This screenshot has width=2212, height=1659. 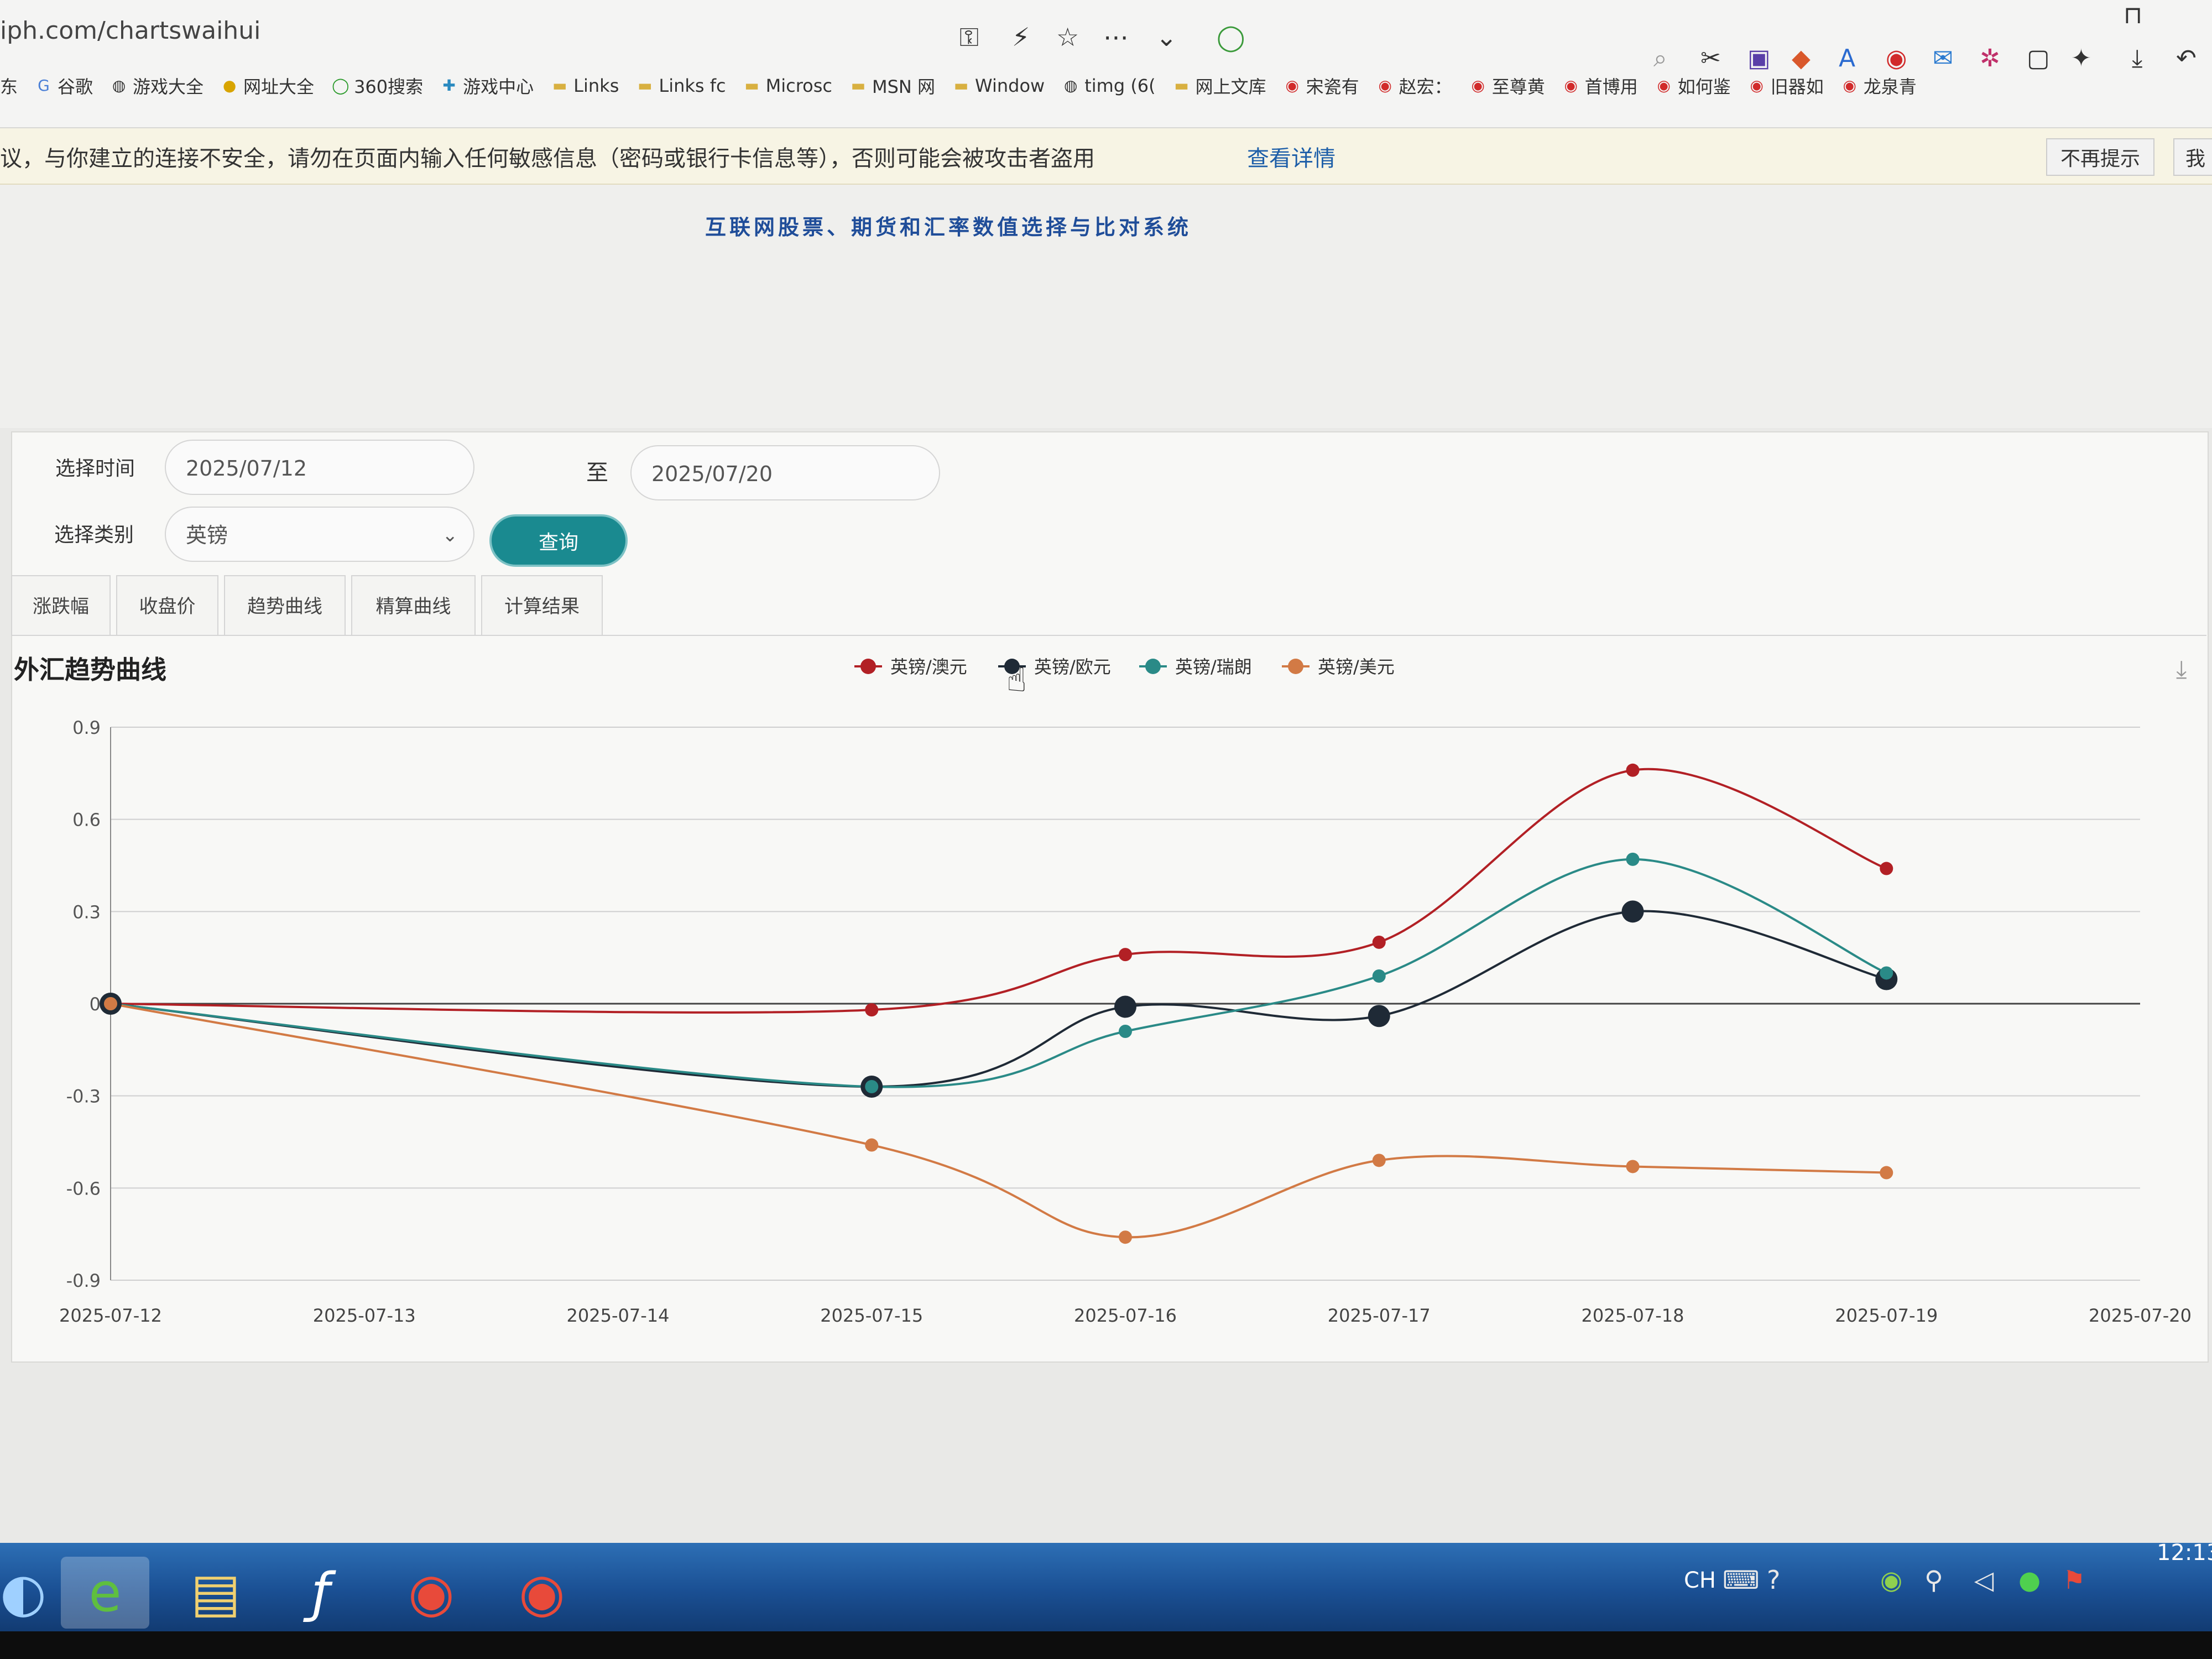 I want to click on flash-icon: ƒ, so click(x=320, y=1593).